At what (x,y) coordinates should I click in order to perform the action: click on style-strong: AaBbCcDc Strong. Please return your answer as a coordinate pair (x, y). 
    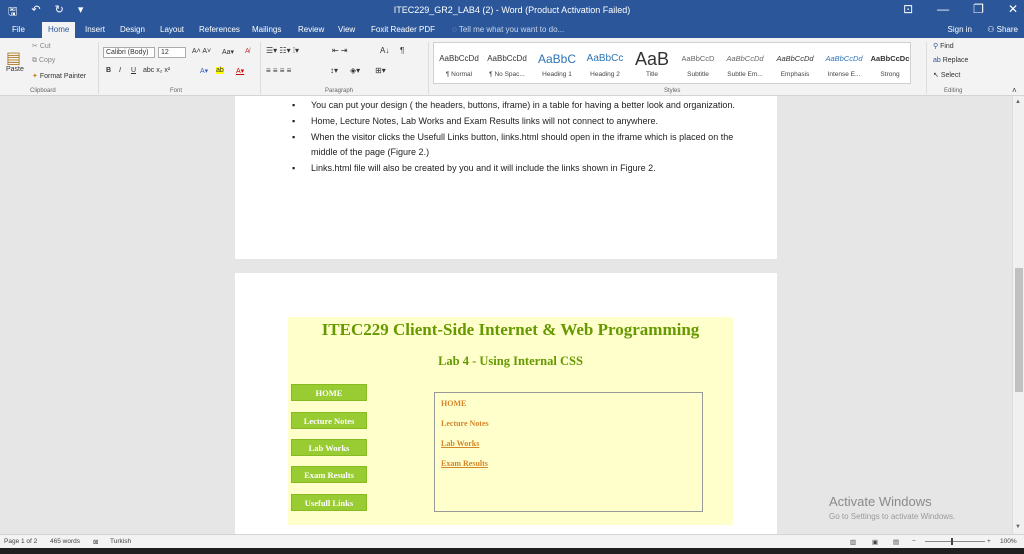
    Looking at the image, I should click on (890, 66).